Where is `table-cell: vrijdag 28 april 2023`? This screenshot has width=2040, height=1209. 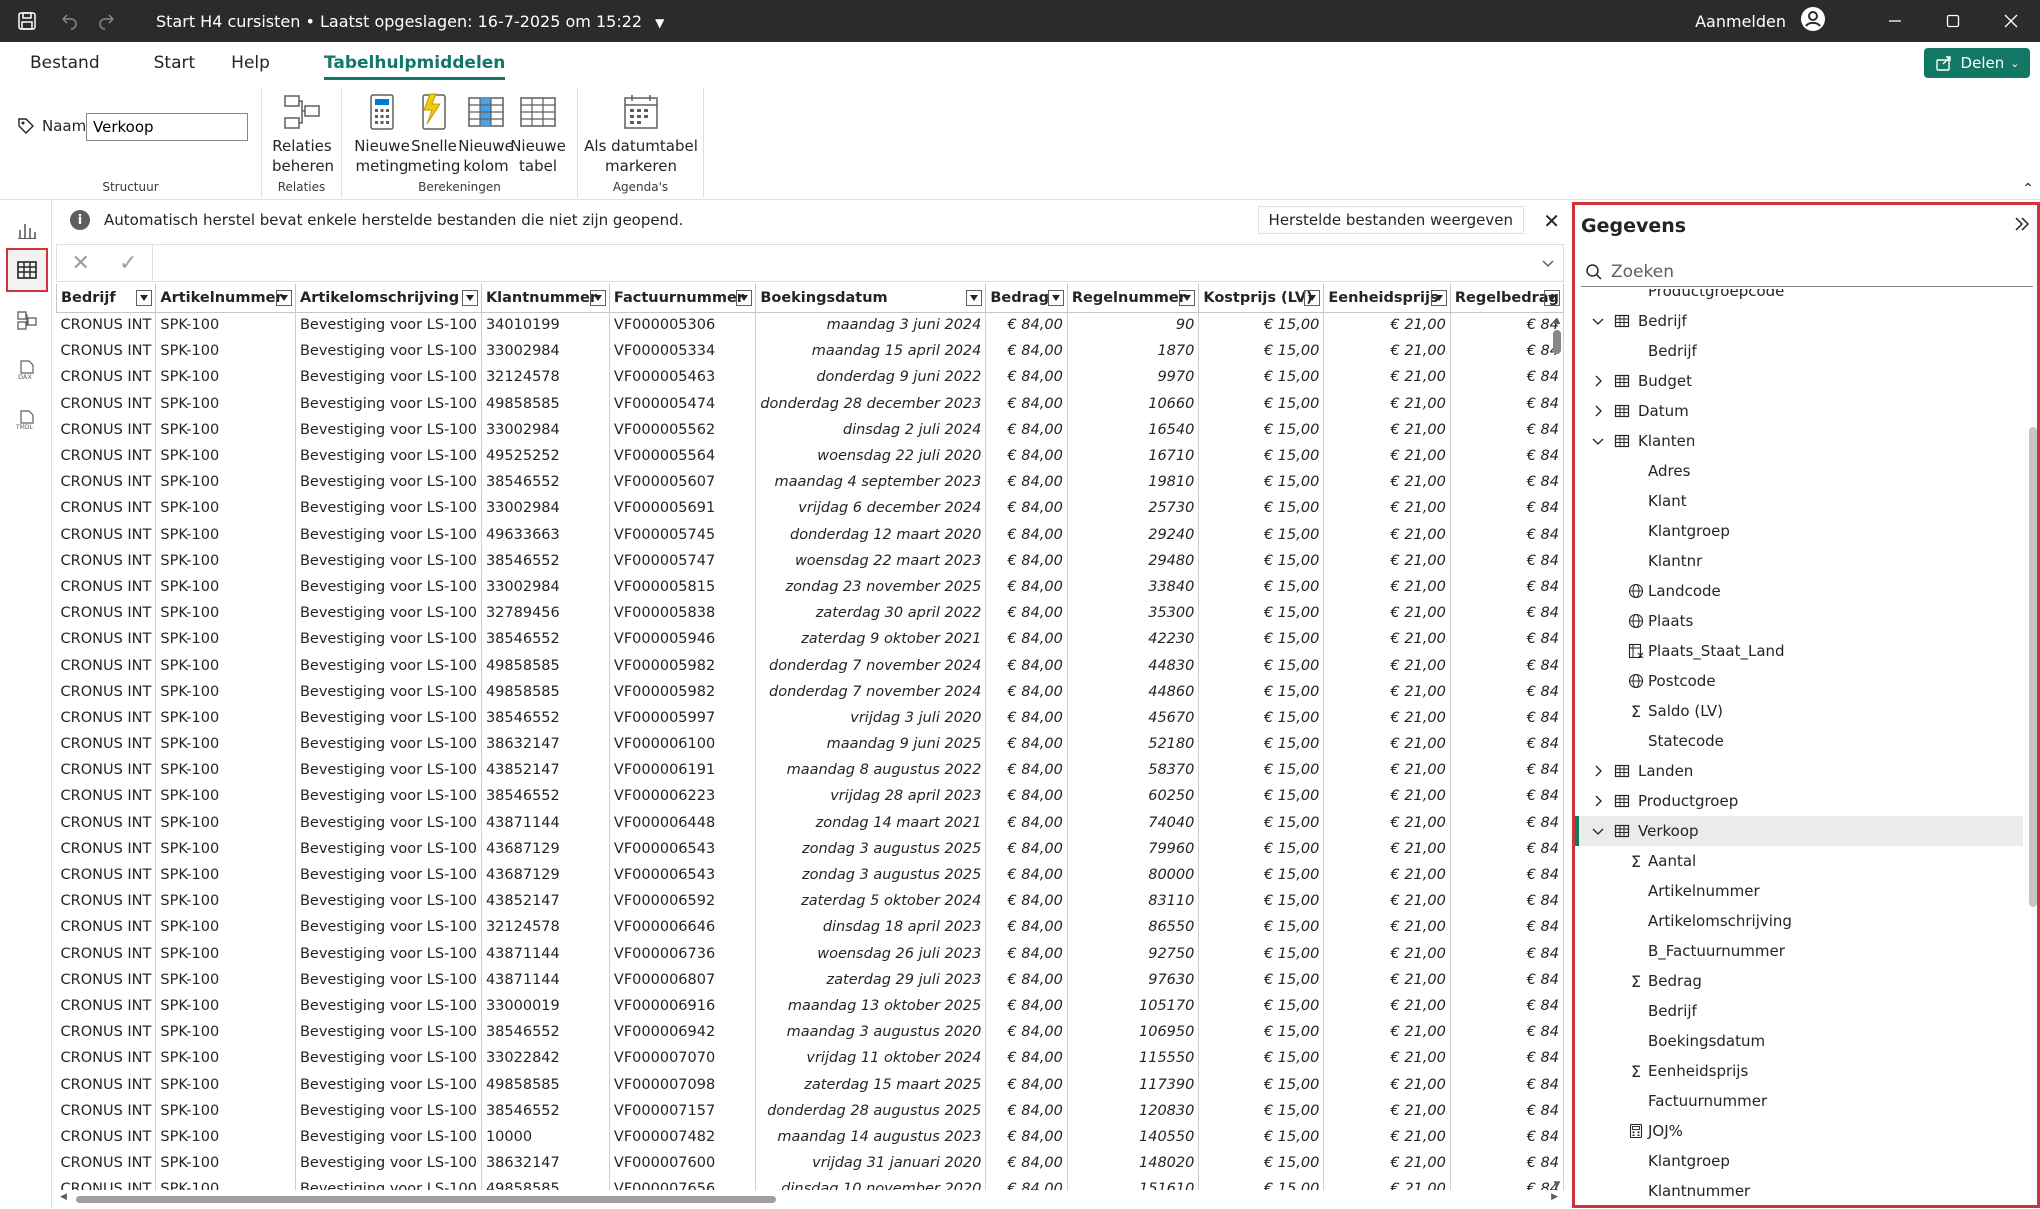 table-cell: vrijdag 28 april 2023 is located at coordinates (871, 796).